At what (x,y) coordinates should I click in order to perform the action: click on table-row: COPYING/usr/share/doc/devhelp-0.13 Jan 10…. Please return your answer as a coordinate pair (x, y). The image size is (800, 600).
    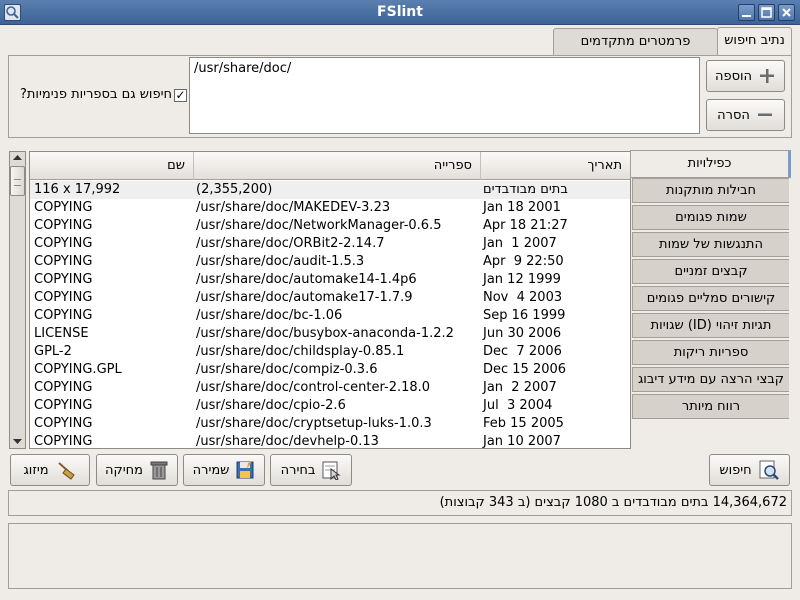
    Looking at the image, I should click on (330, 441).